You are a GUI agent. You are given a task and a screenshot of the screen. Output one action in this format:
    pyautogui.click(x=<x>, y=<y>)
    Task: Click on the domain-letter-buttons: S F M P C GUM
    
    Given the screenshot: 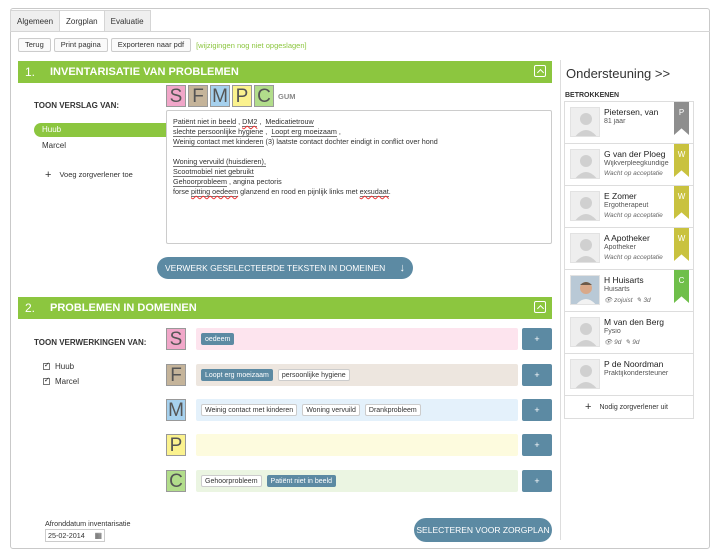 What is the action you would take?
    pyautogui.click(x=231, y=96)
    